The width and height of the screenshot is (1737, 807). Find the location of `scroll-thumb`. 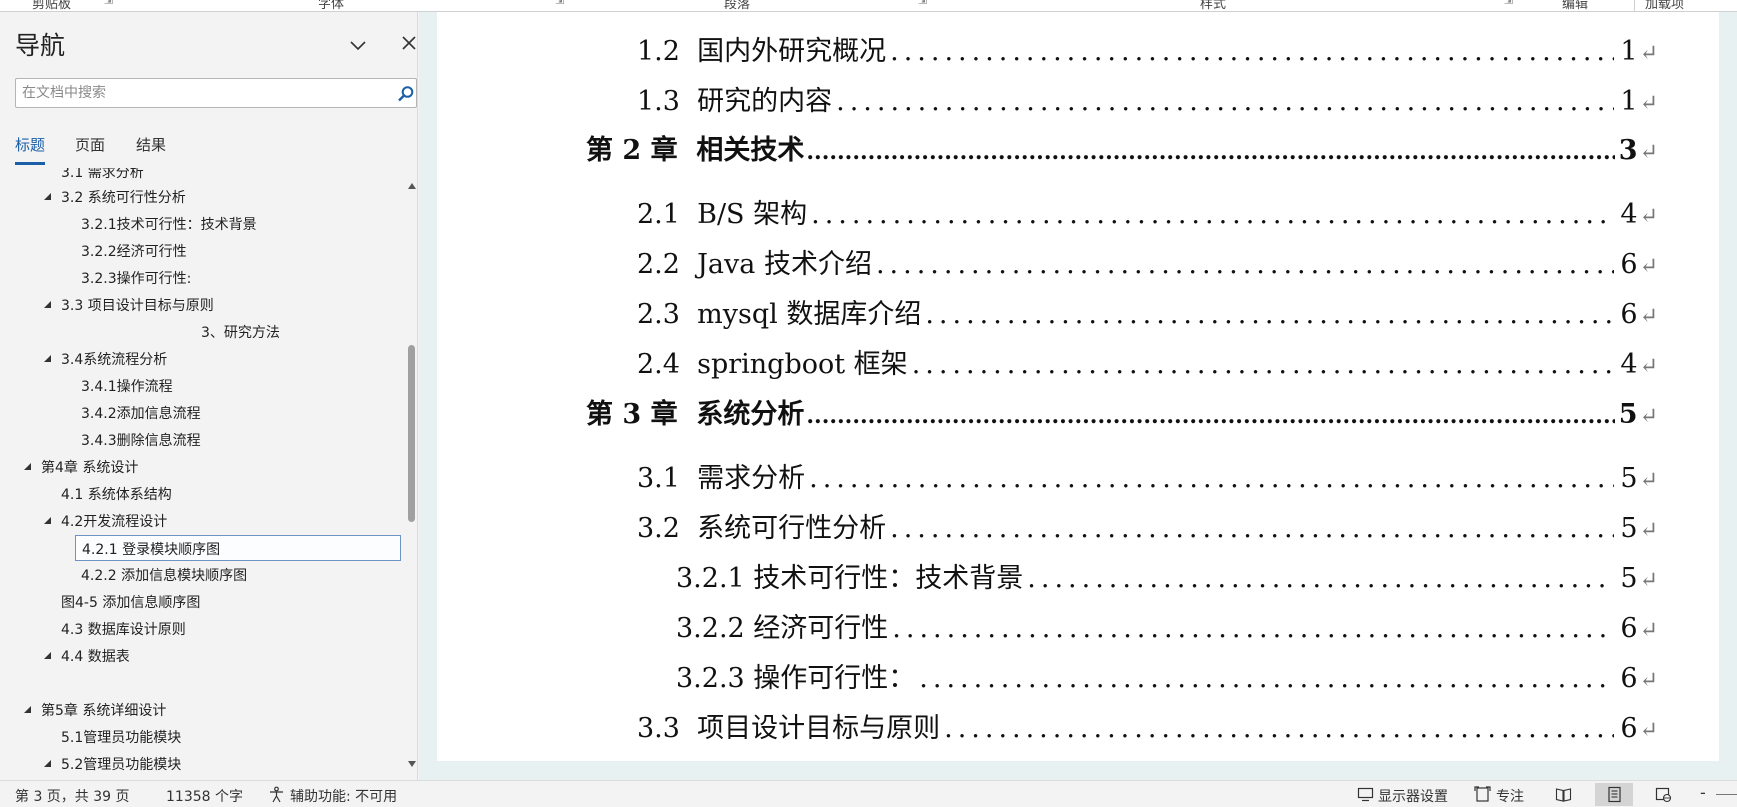

scroll-thumb is located at coordinates (411, 433).